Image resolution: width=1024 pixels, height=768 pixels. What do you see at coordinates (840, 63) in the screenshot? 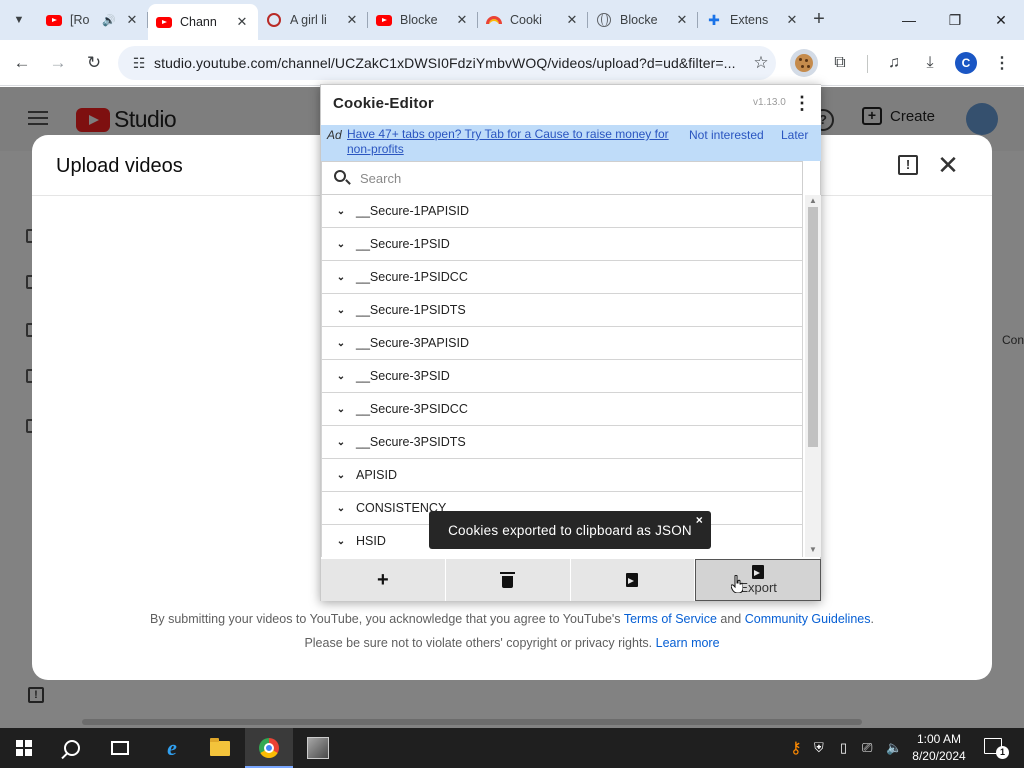
I see `extensions-puzzle-icon: ⧉` at bounding box center [840, 63].